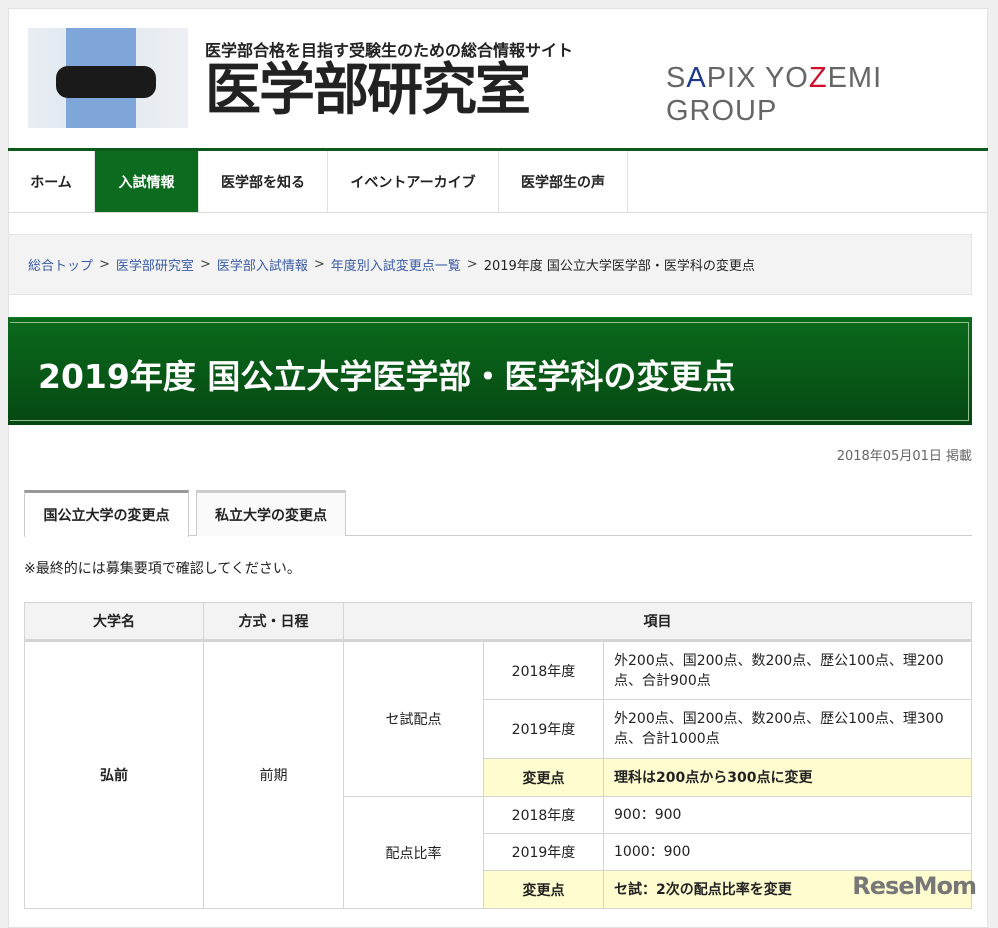 This screenshot has height=928, width=998. I want to click on header-photo-arms, so click(106, 82).